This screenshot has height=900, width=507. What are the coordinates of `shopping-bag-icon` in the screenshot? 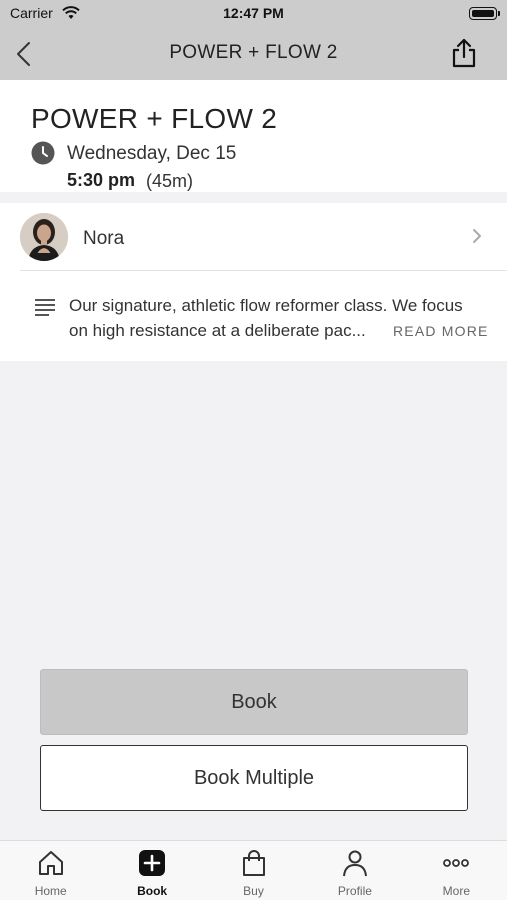 It's located at (253, 863).